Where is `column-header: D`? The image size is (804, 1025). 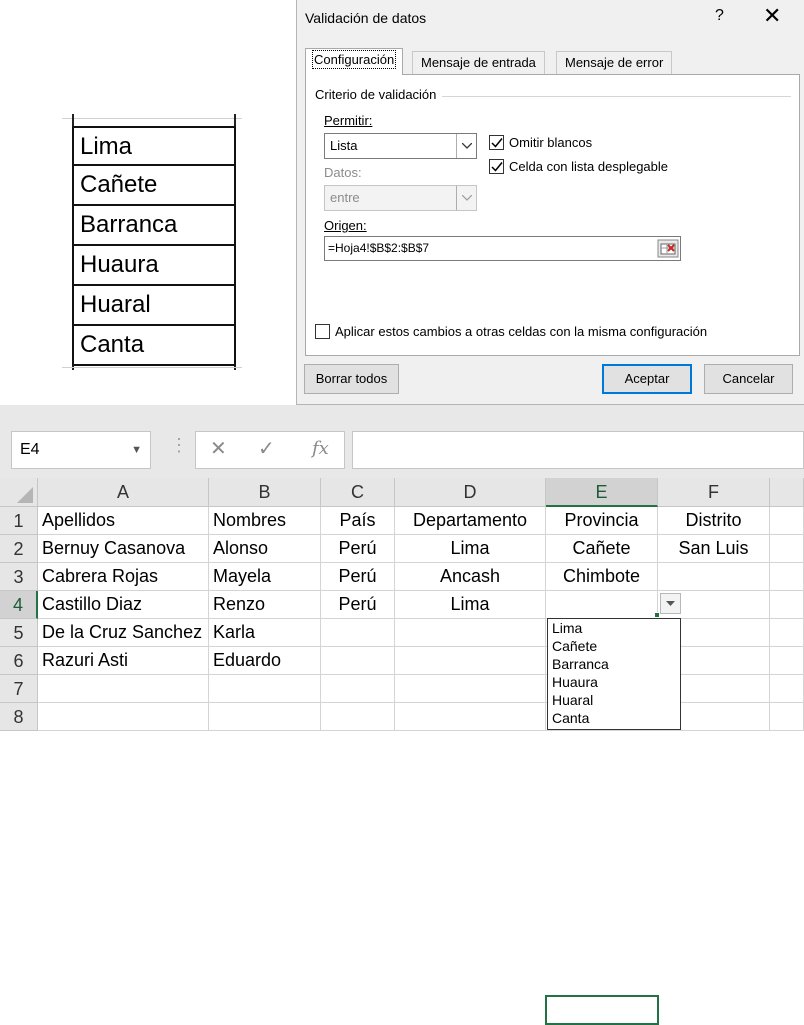
column-header: D is located at coordinates (470, 492).